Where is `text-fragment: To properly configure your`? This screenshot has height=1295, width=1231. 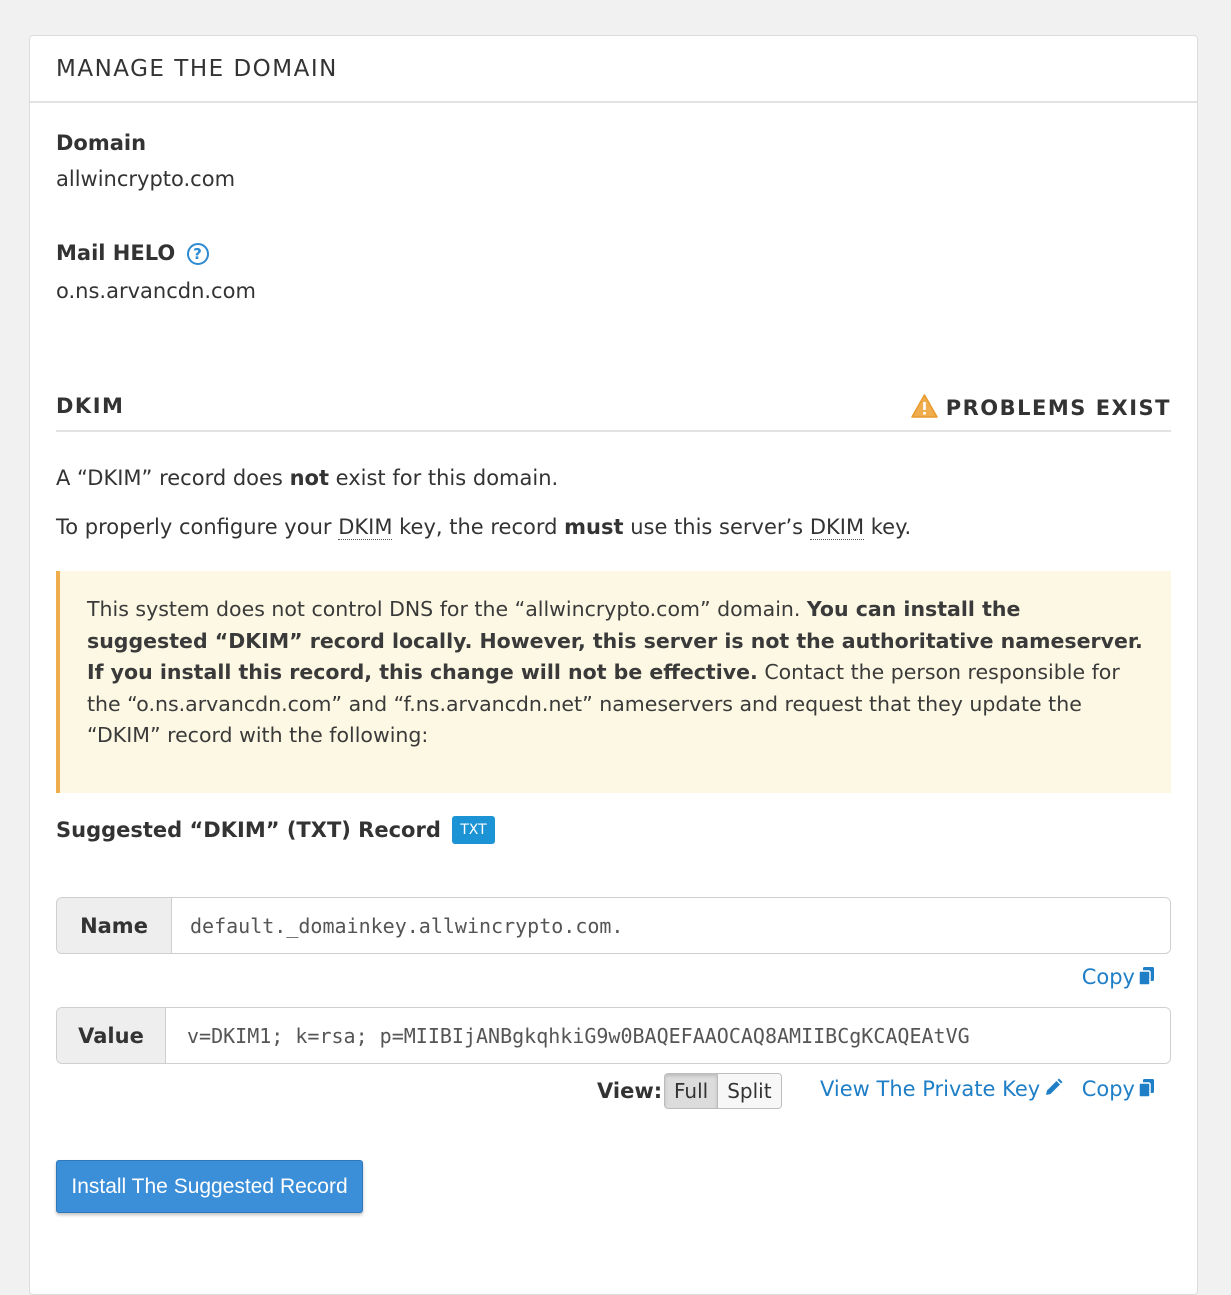 text-fragment: To properly configure your is located at coordinates (197, 527).